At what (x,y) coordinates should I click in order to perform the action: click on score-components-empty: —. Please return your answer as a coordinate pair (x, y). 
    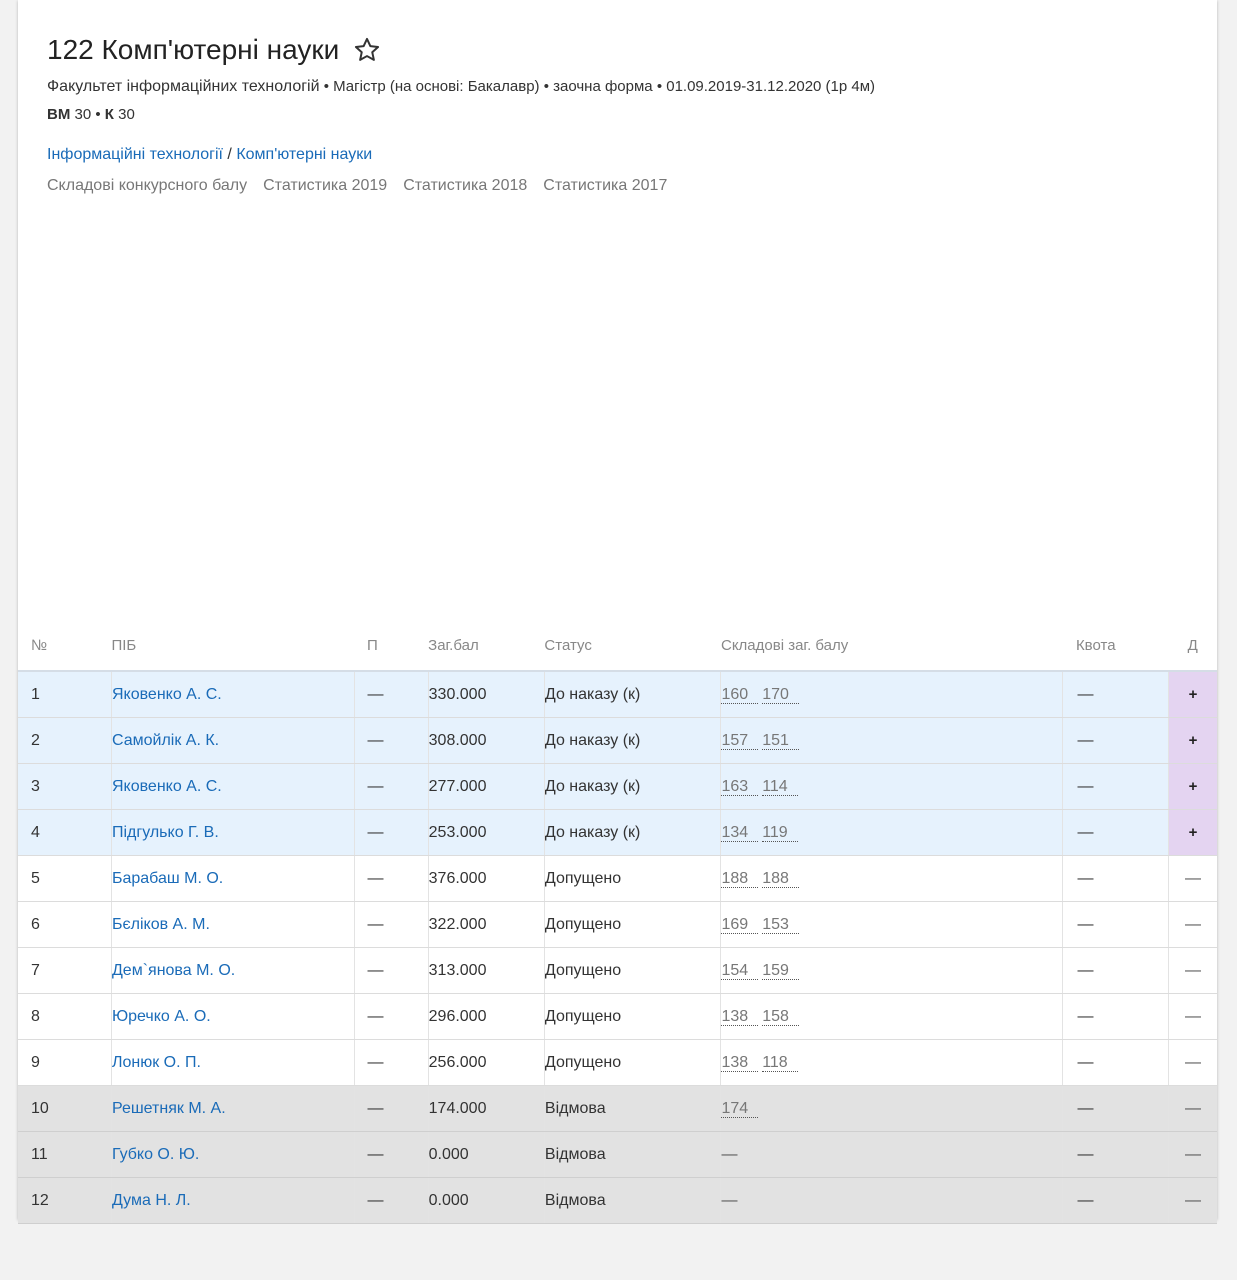
    Looking at the image, I should click on (729, 1154).